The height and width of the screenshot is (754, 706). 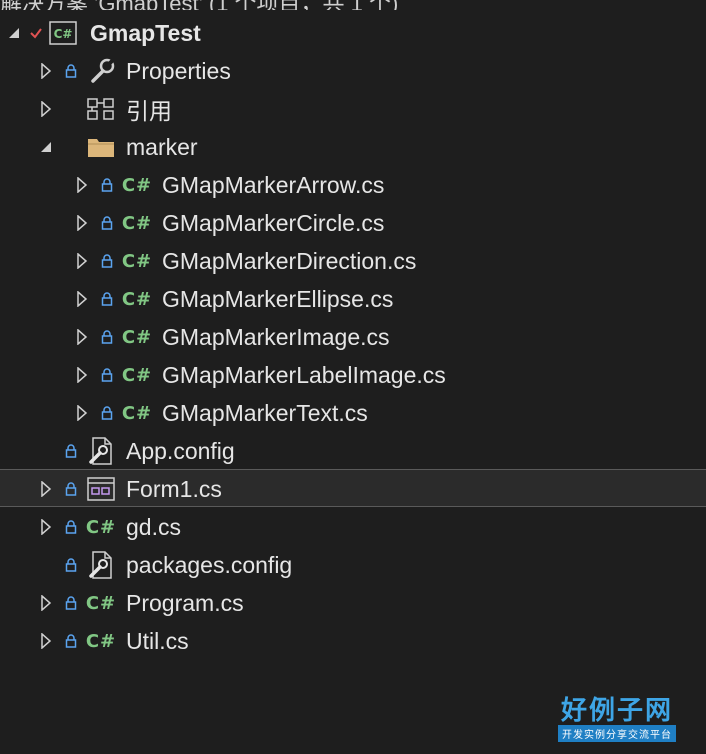 I want to click on wrench-icon, so click(x=101, y=71).